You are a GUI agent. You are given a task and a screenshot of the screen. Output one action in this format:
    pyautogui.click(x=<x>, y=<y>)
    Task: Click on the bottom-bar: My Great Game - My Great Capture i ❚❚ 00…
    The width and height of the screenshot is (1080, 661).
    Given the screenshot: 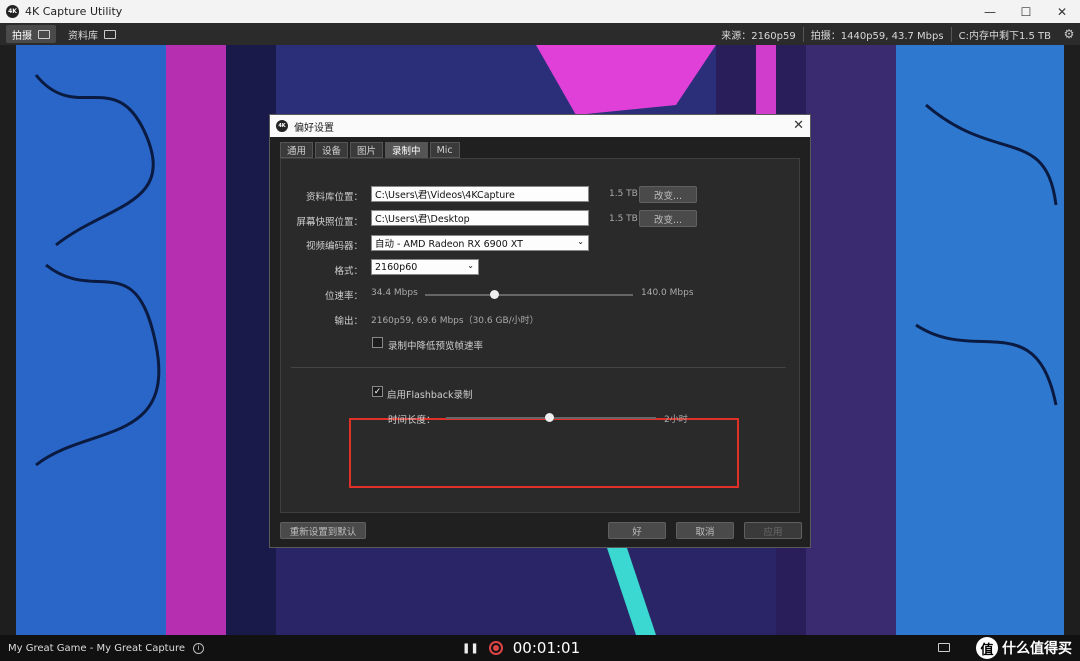 What is the action you would take?
    pyautogui.click(x=540, y=648)
    